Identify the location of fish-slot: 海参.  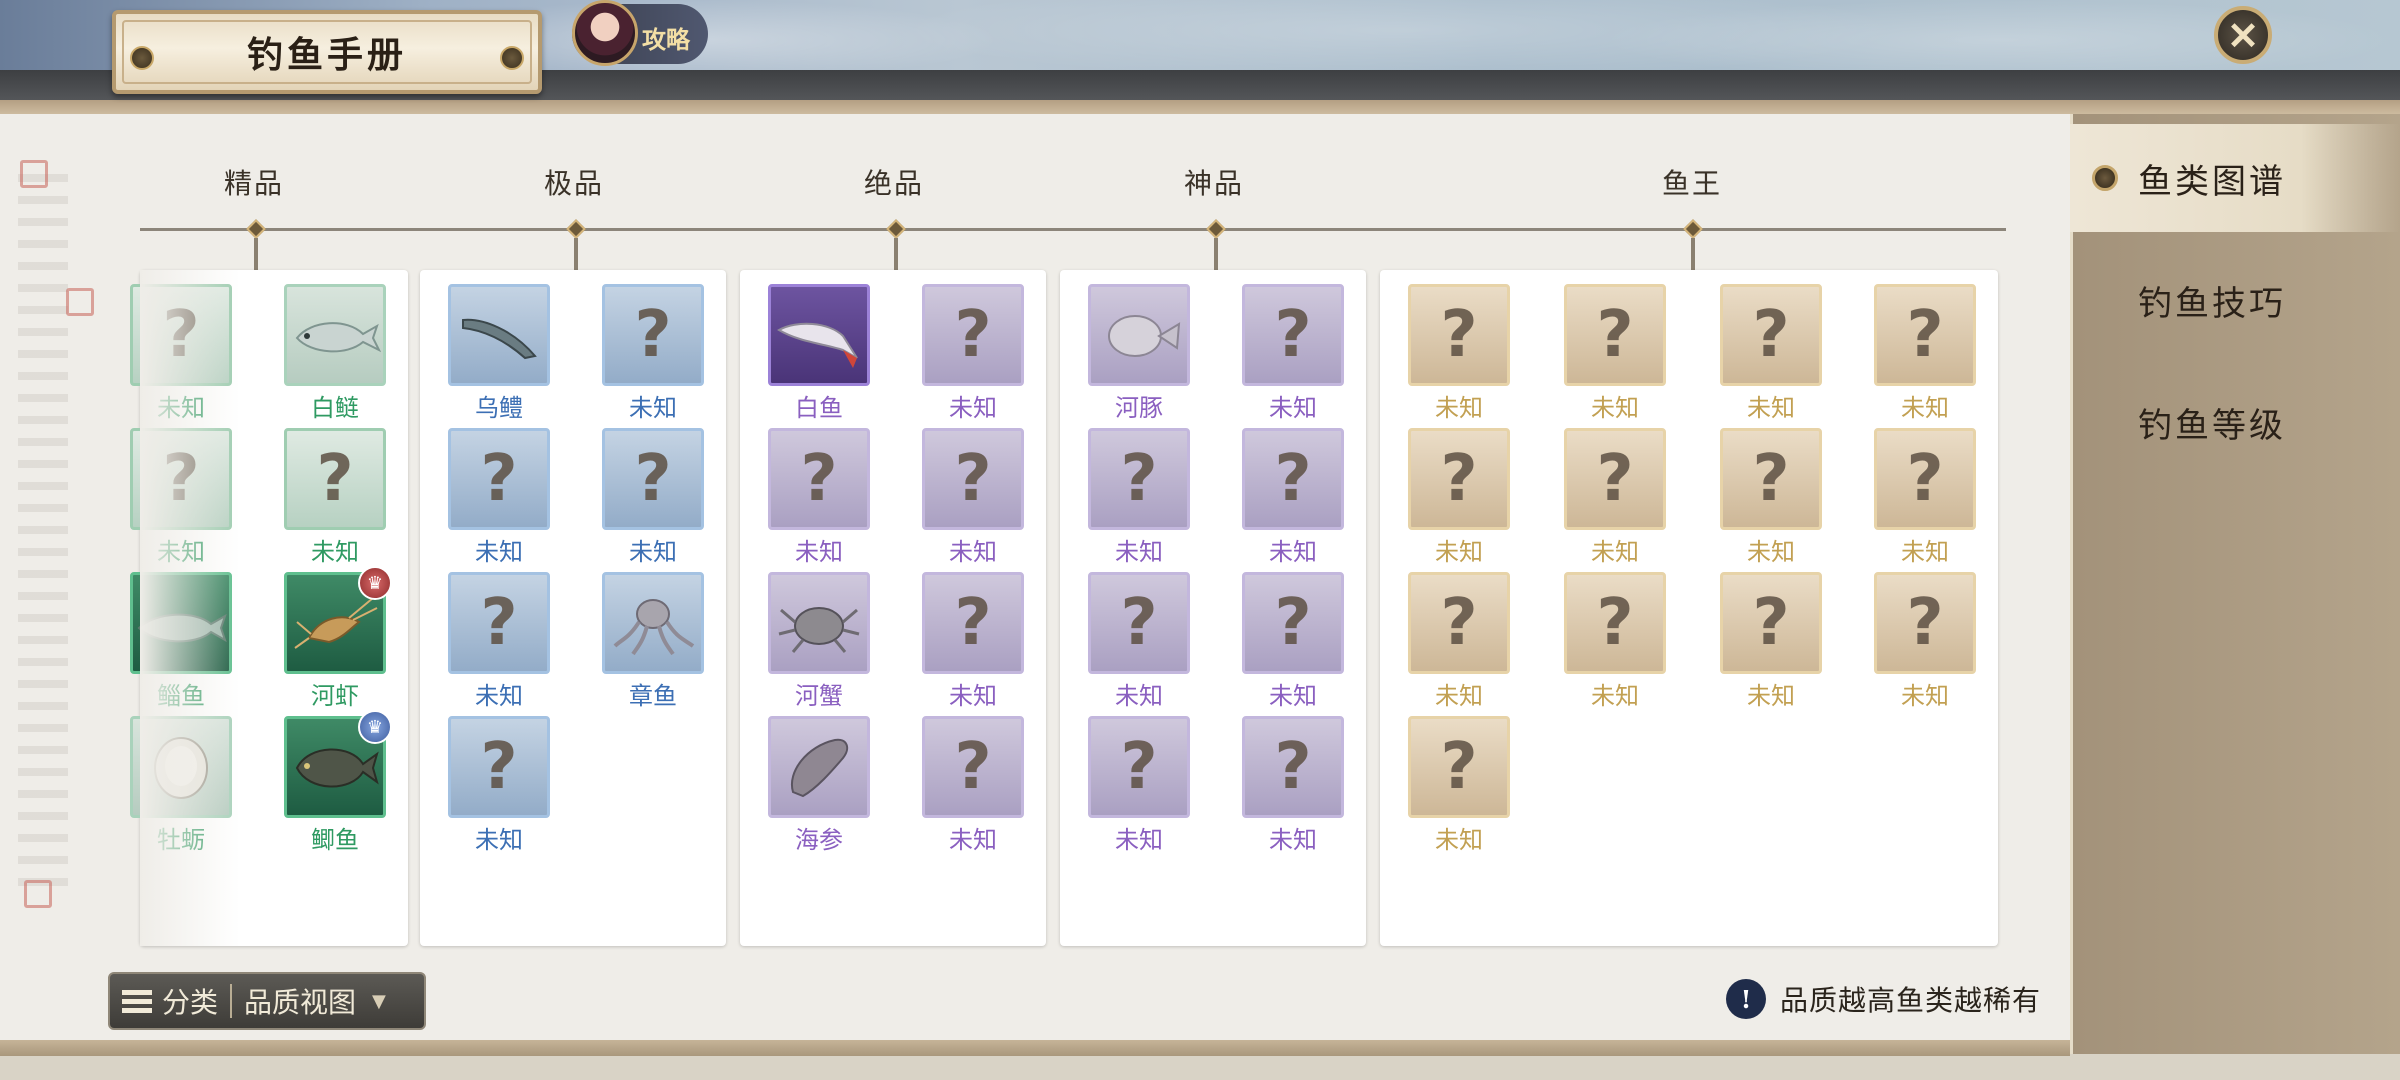
(819, 785).